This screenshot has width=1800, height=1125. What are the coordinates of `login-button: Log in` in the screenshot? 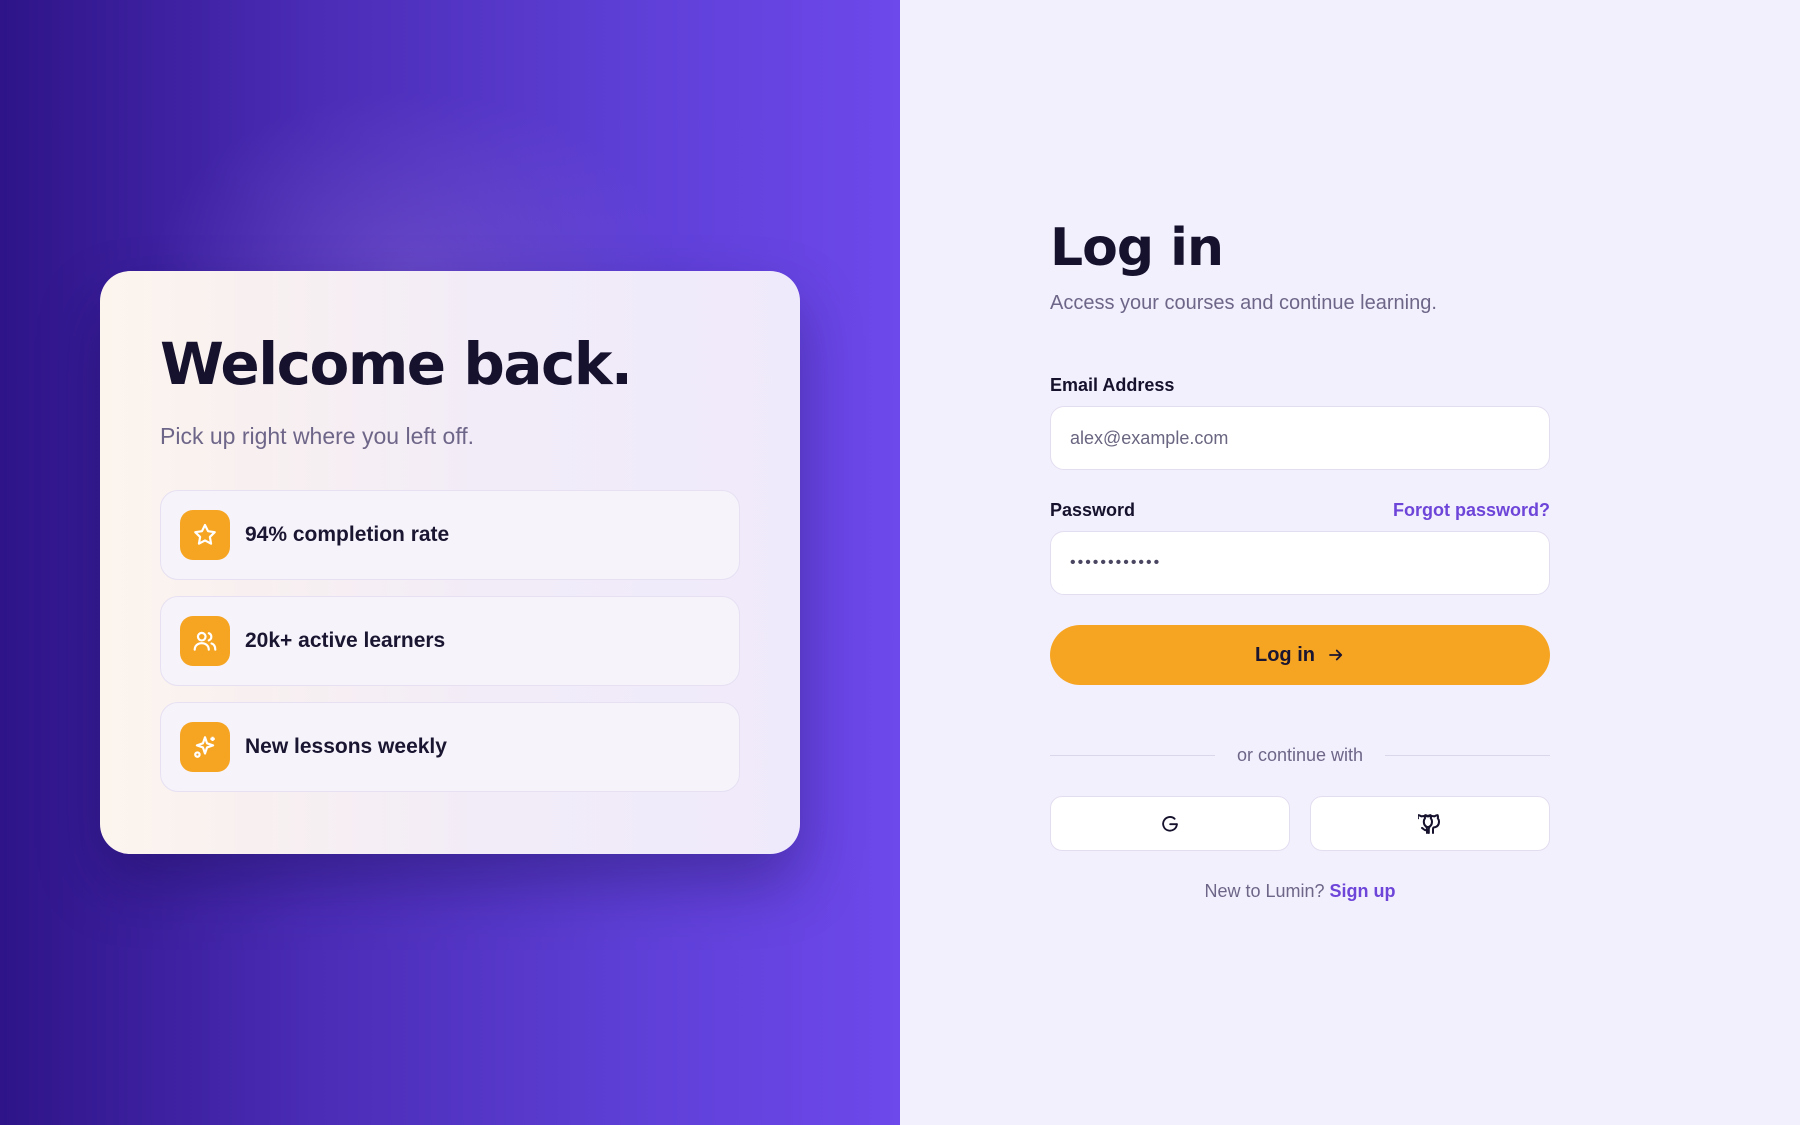 It's located at (1300, 655).